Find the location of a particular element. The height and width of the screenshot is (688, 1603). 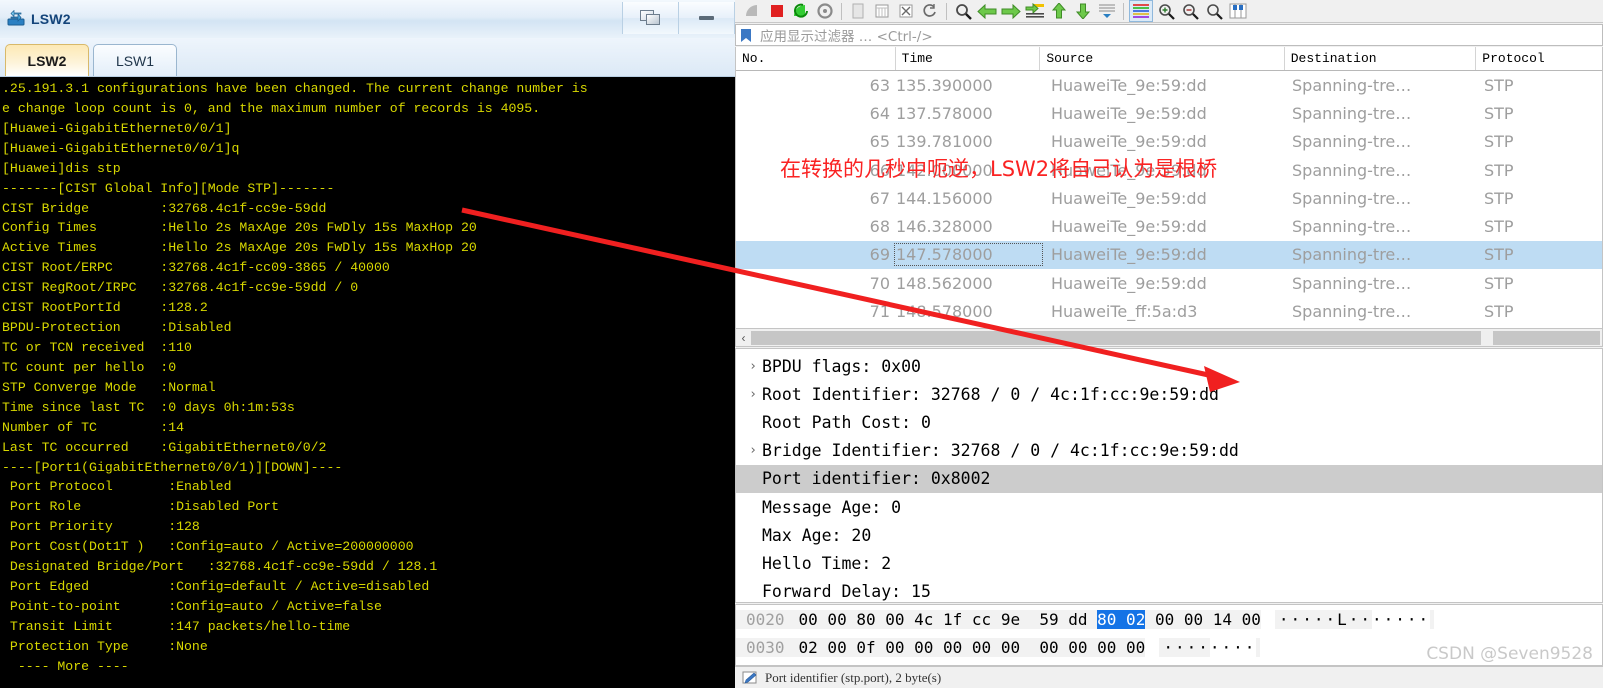

open-file-icon is located at coordinates (858, 11).